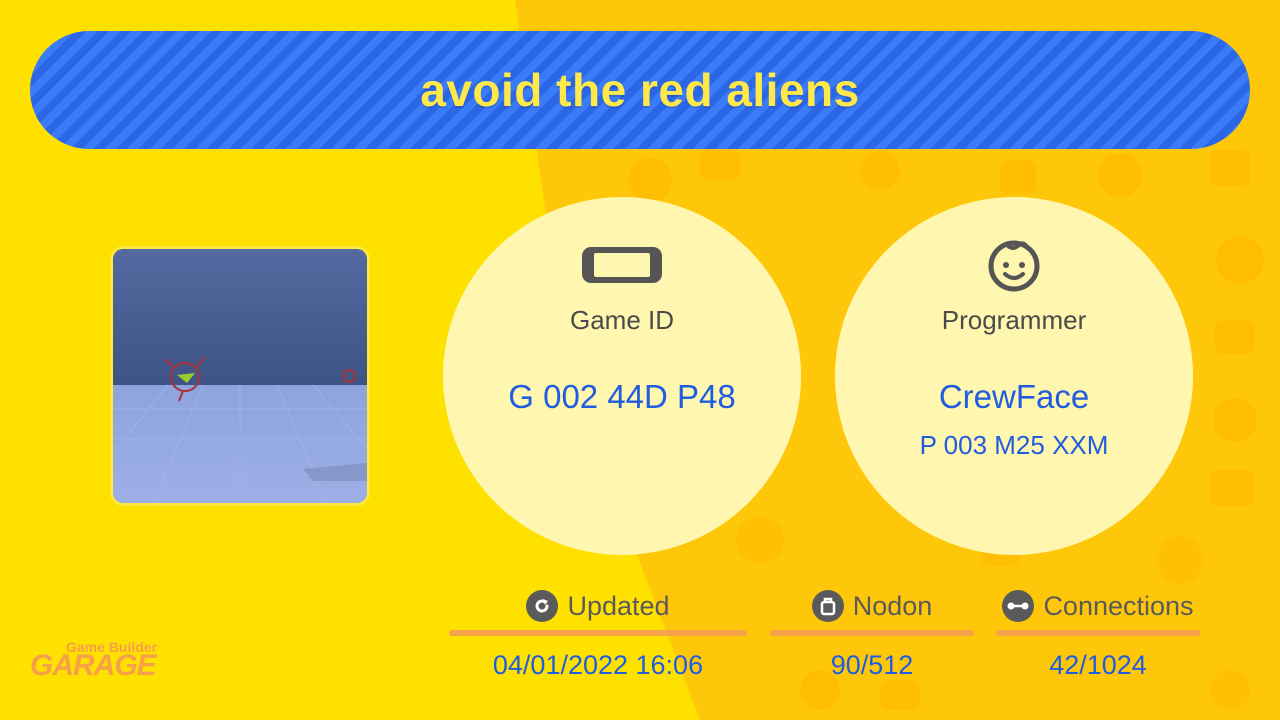 This screenshot has height=720, width=1280. I want to click on programmer-panel: Programmer CrewFace P 003 M25 XXM, so click(1014, 376).